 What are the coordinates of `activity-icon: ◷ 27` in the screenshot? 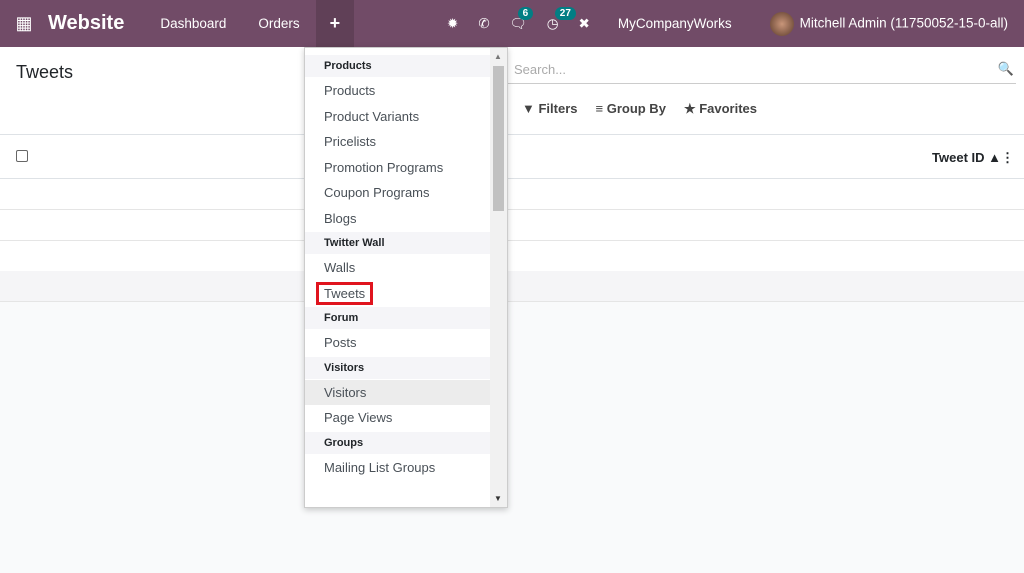 It's located at (561, 19).